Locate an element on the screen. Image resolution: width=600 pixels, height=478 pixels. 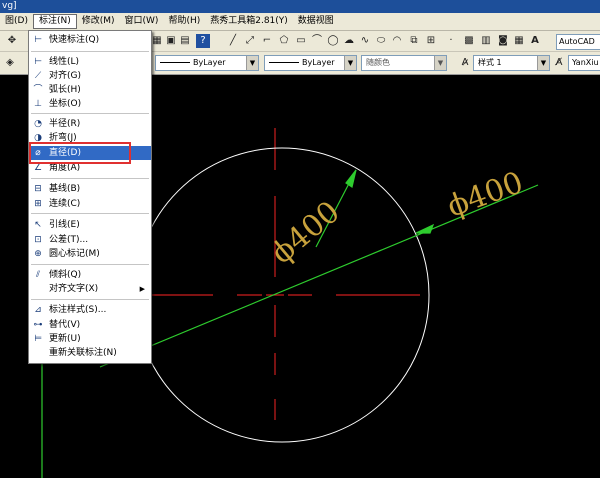
gradient-icon: ▥ is located at coordinates (486, 41).